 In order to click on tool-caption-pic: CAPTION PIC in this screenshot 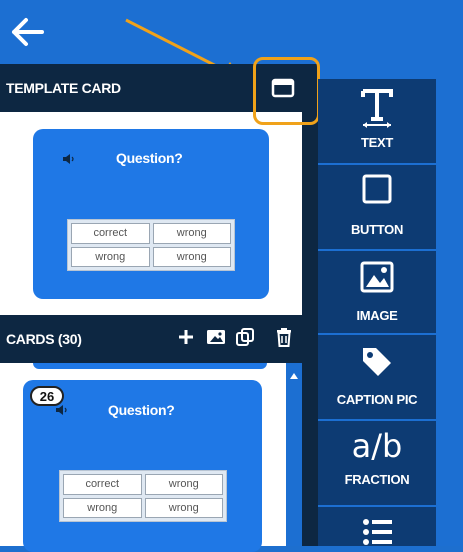, I will do `click(377, 377)`.